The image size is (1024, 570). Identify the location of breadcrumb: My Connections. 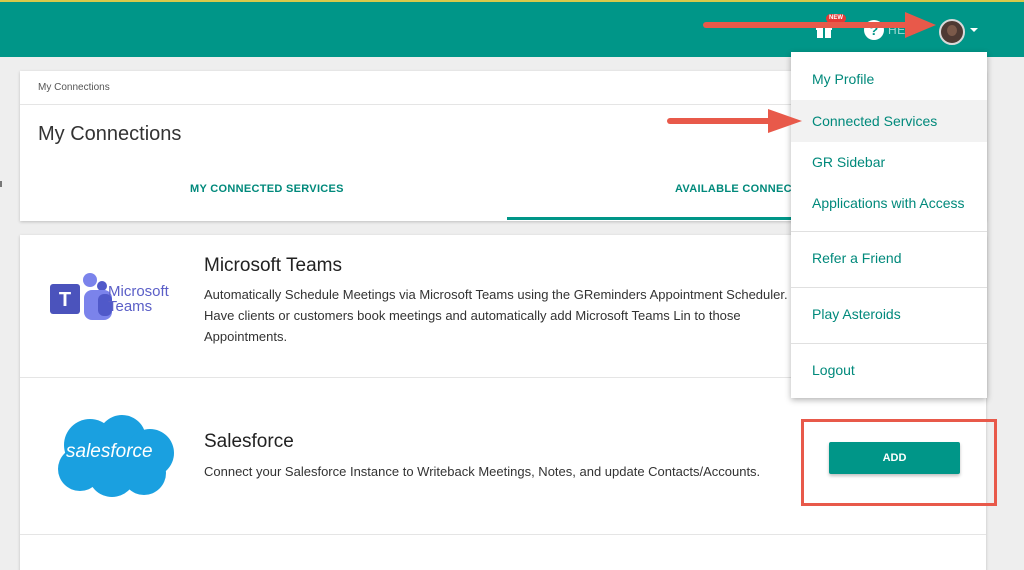
(74, 87).